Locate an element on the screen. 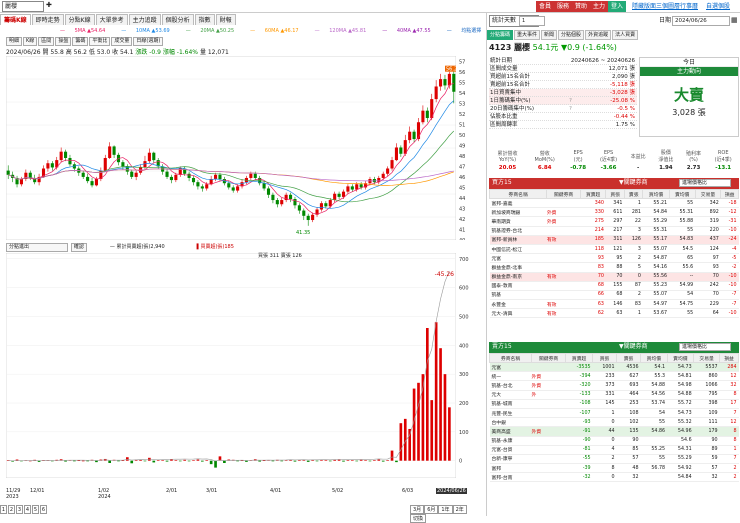 Image resolution: width=740 pixels, height=523 pixels. top-button-0: 會員 is located at coordinates (545, 6).